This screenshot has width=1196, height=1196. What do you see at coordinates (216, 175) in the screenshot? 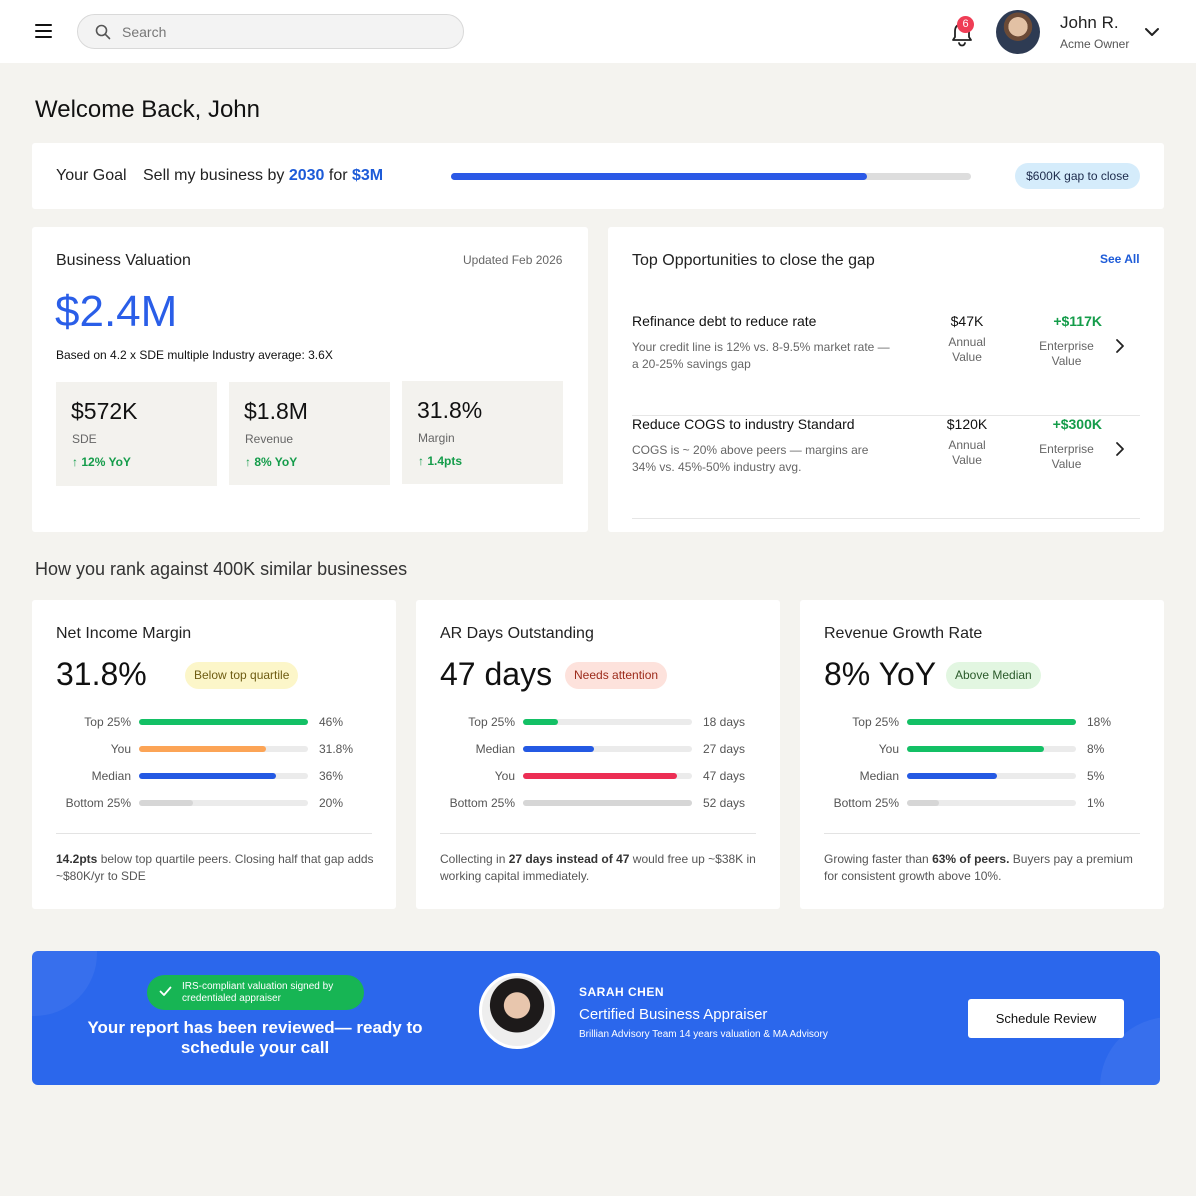
I see `goal-text-prefix: Sell my business by` at bounding box center [216, 175].